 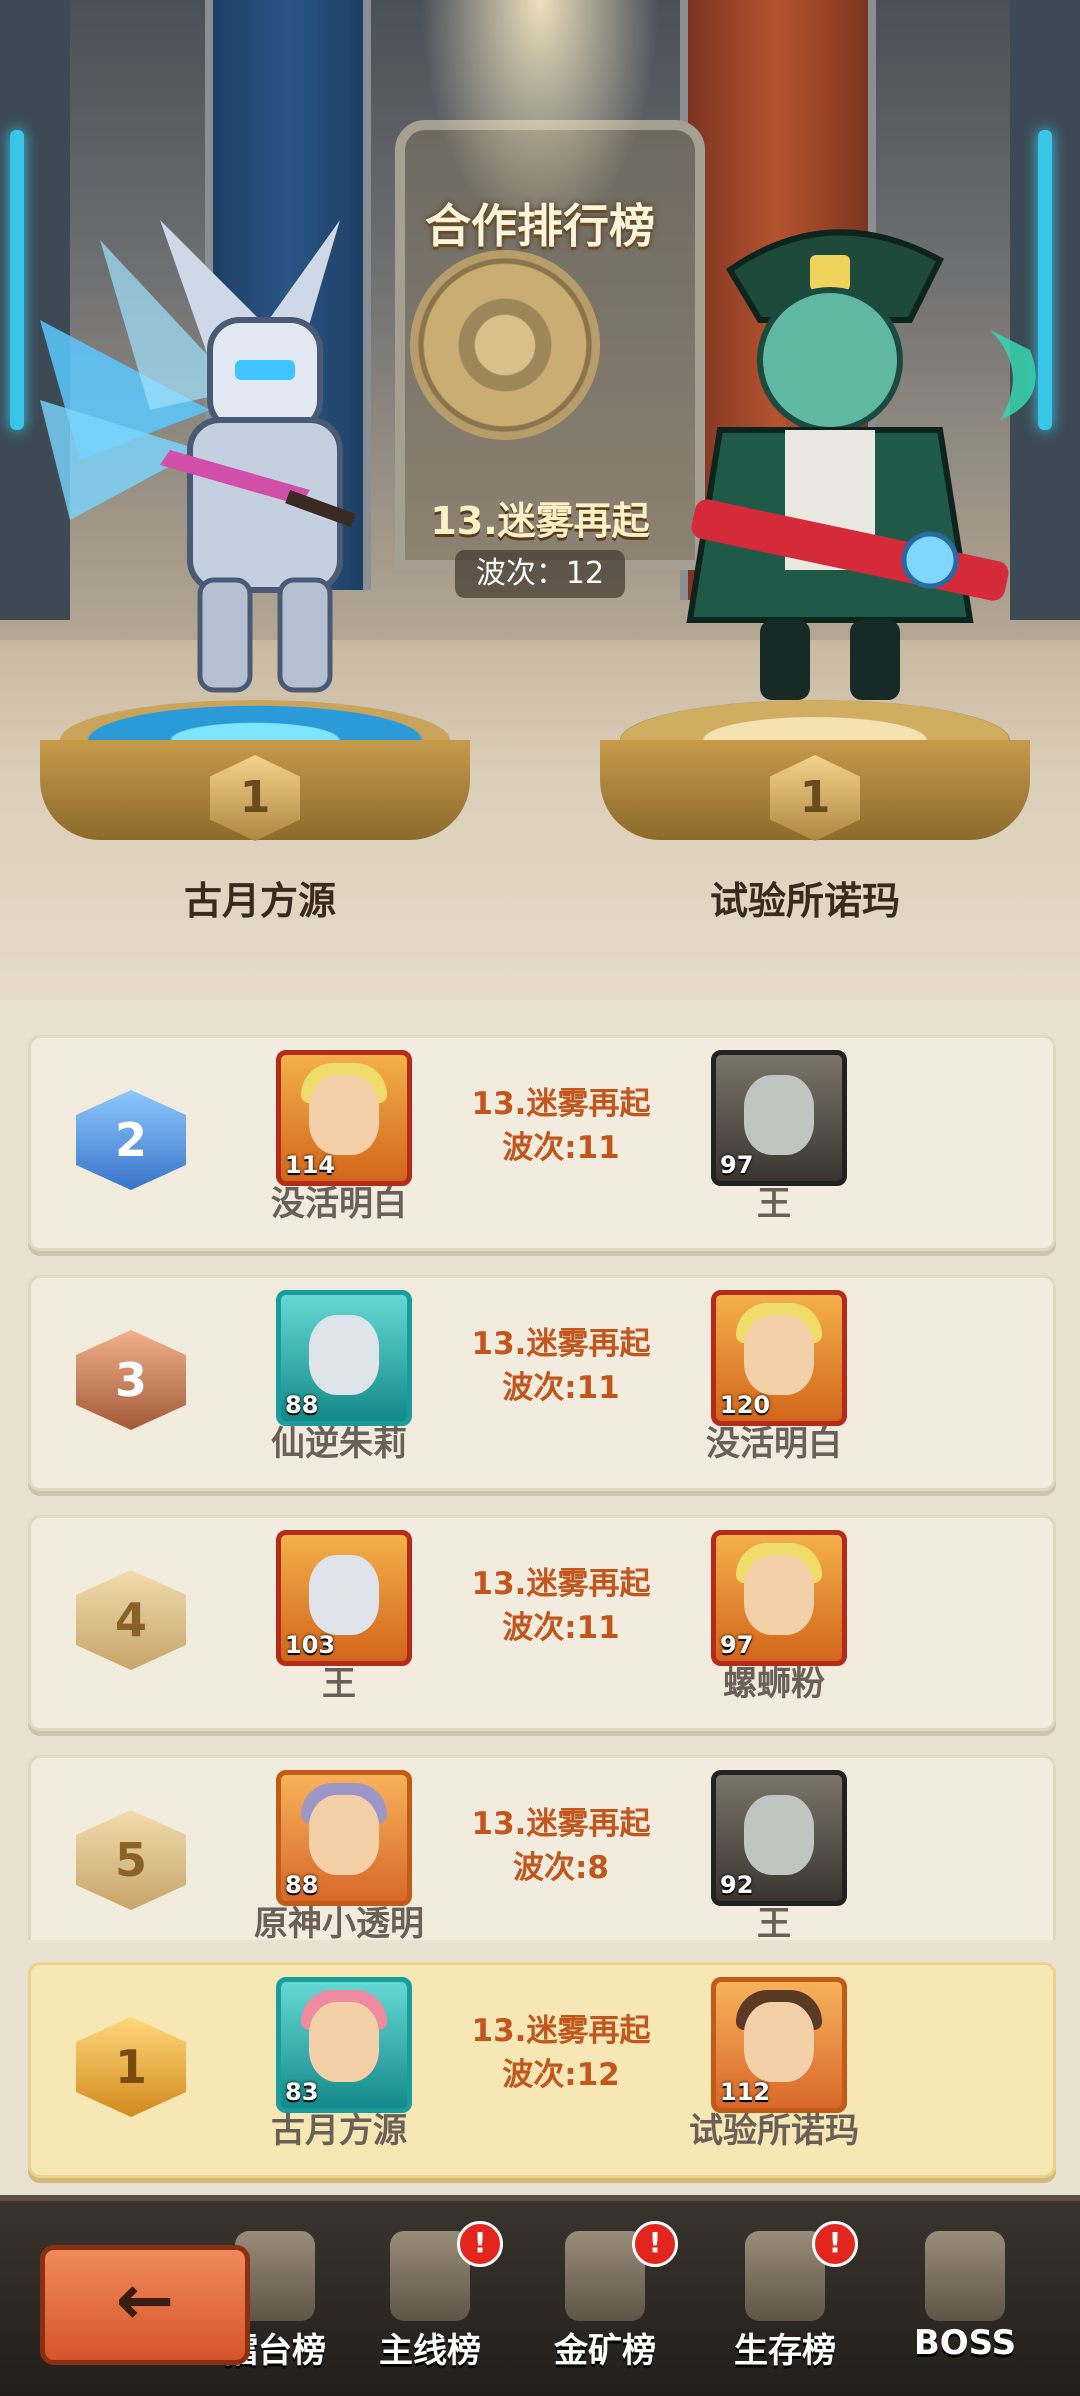 I want to click on light-left, so click(x=17, y=280).